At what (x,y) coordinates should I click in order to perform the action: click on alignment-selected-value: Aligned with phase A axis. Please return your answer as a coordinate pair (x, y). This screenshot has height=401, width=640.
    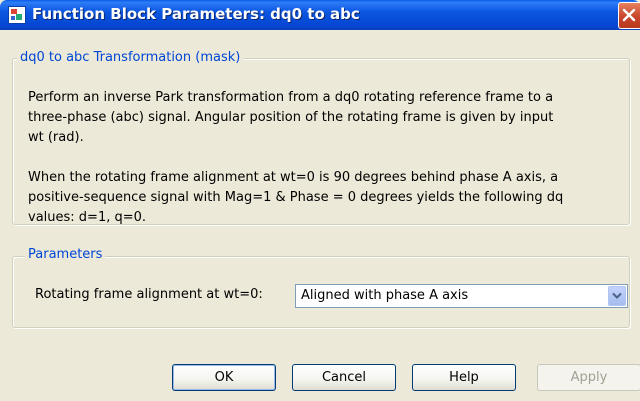
    Looking at the image, I should click on (385, 295).